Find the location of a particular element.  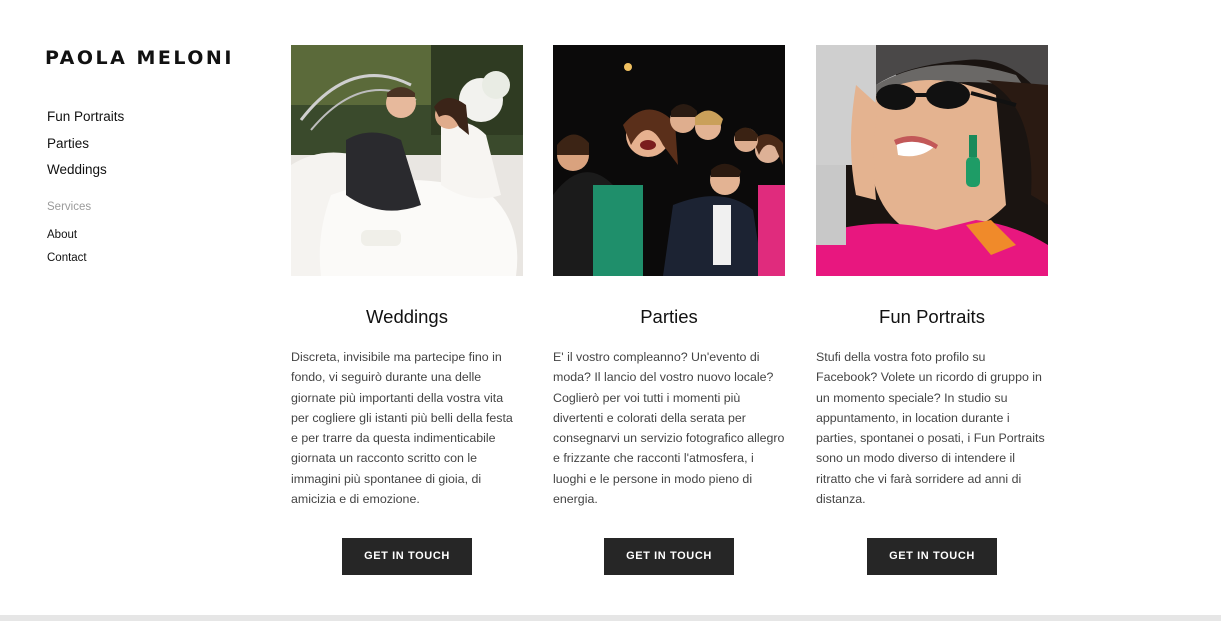

party-group-photo is located at coordinates (669, 160).